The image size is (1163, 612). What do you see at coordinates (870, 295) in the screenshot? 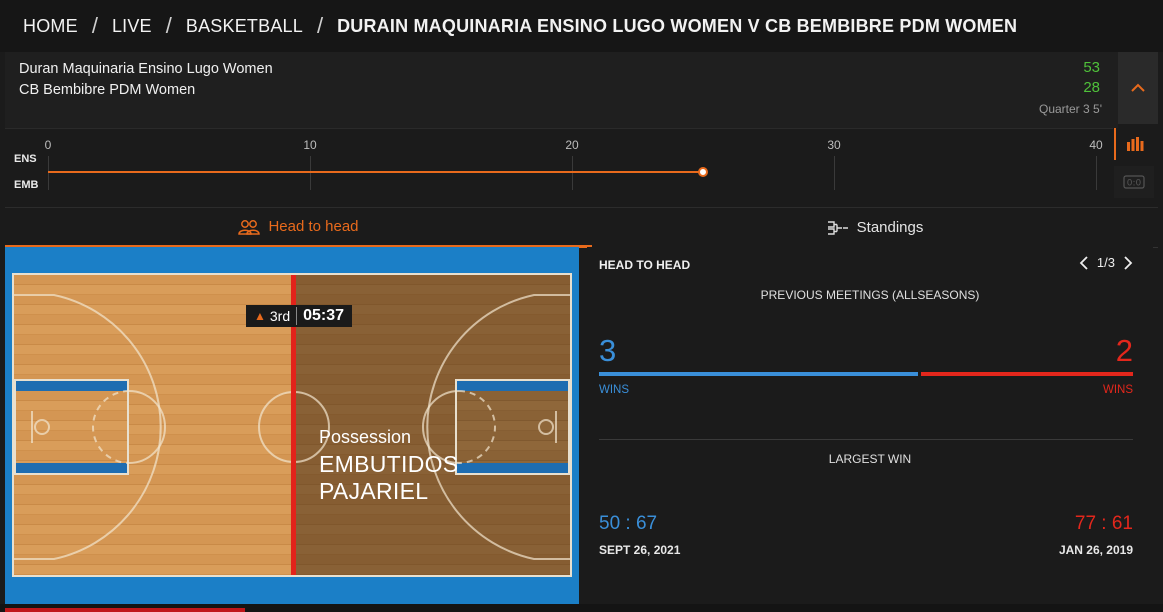
I see `previous-meetings-heading: PREVIOUS MEETINGS (ALLSEASONS)` at bounding box center [870, 295].